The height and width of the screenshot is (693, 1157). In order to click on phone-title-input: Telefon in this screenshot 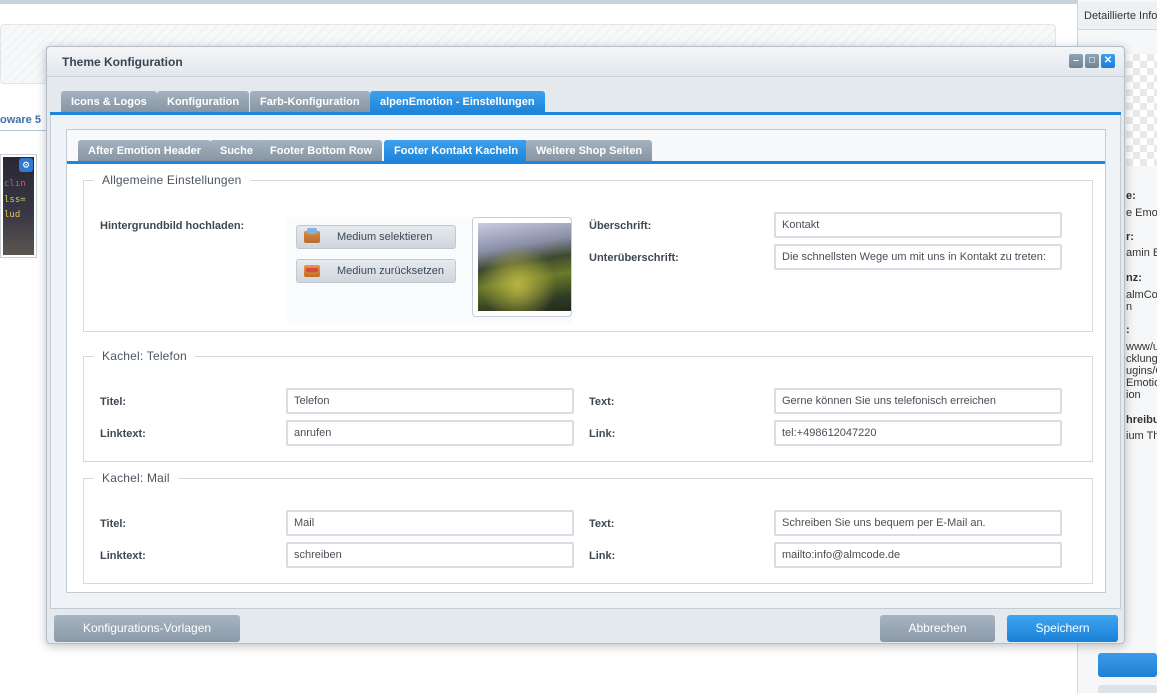, I will do `click(430, 401)`.